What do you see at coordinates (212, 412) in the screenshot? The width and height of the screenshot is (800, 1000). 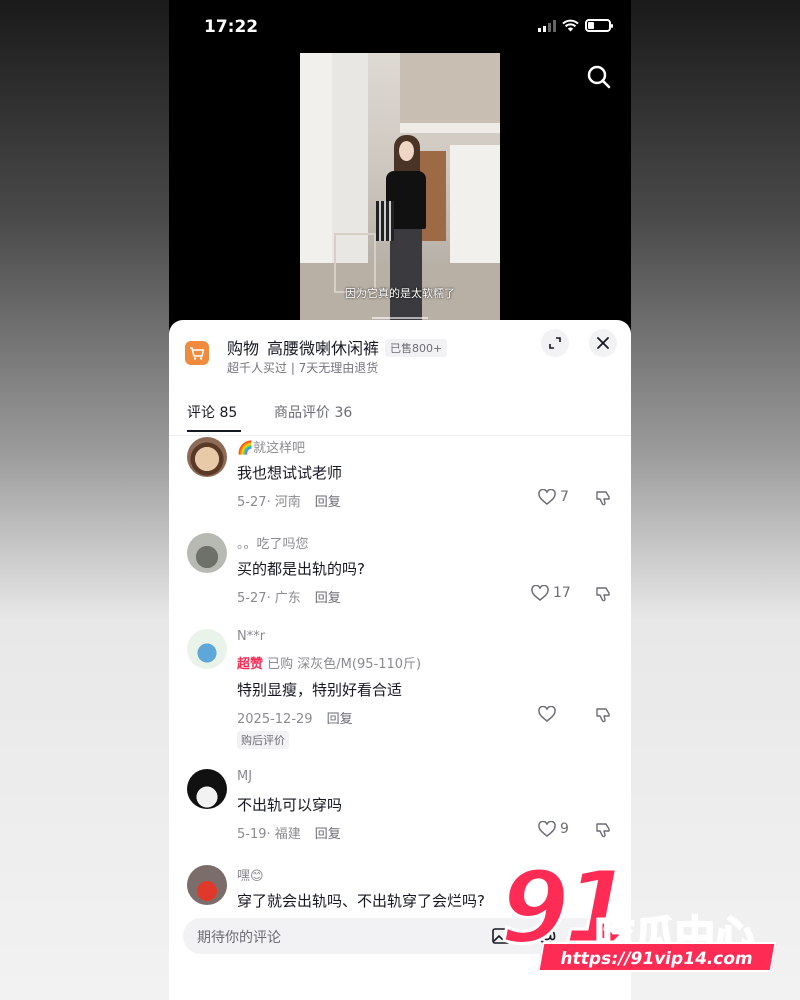 I see `tab-comments: 评论 85` at bounding box center [212, 412].